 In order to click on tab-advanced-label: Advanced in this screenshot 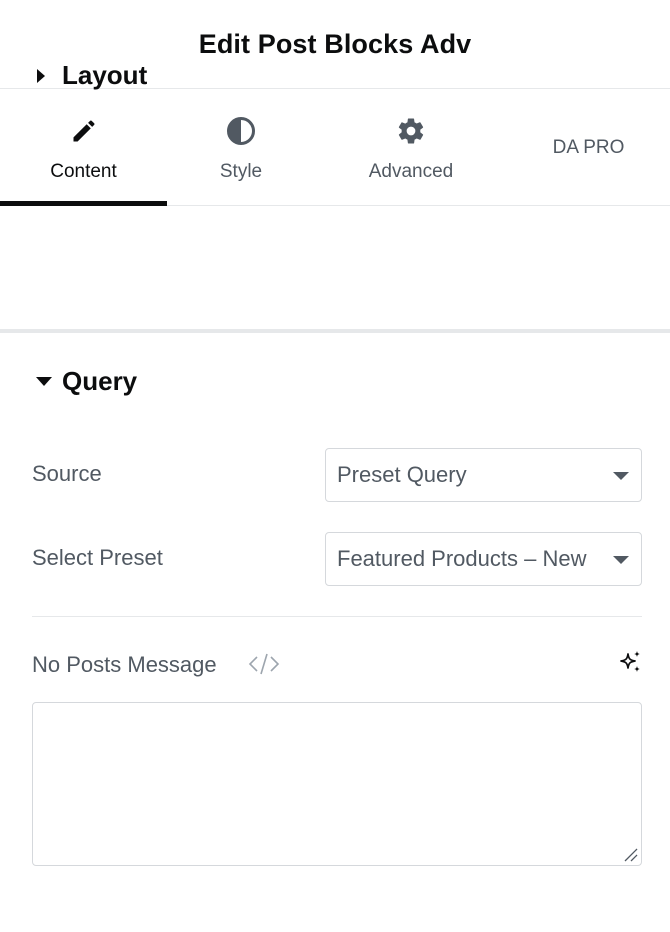, I will do `click(411, 171)`.